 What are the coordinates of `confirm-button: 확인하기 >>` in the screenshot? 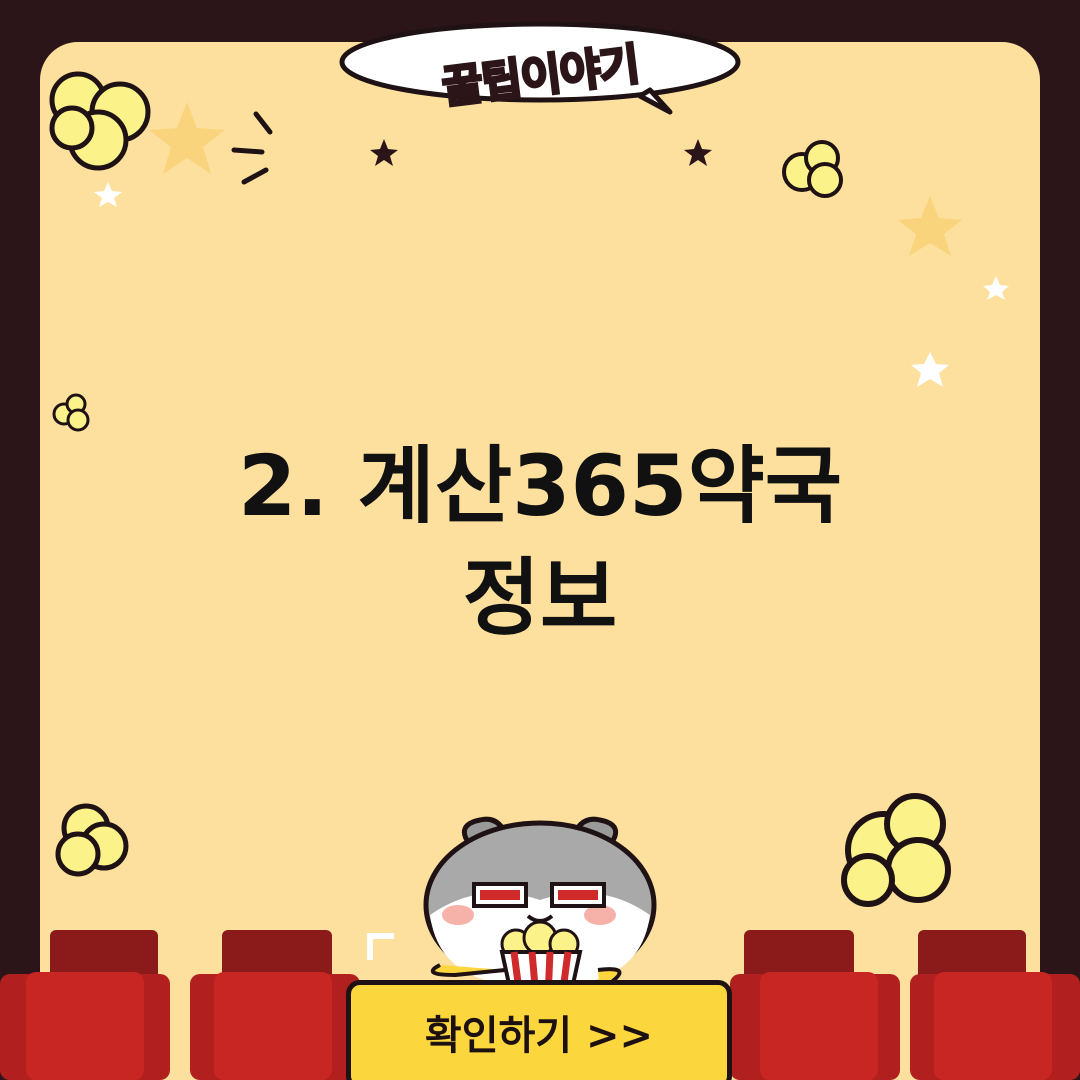 It's located at (539, 1030).